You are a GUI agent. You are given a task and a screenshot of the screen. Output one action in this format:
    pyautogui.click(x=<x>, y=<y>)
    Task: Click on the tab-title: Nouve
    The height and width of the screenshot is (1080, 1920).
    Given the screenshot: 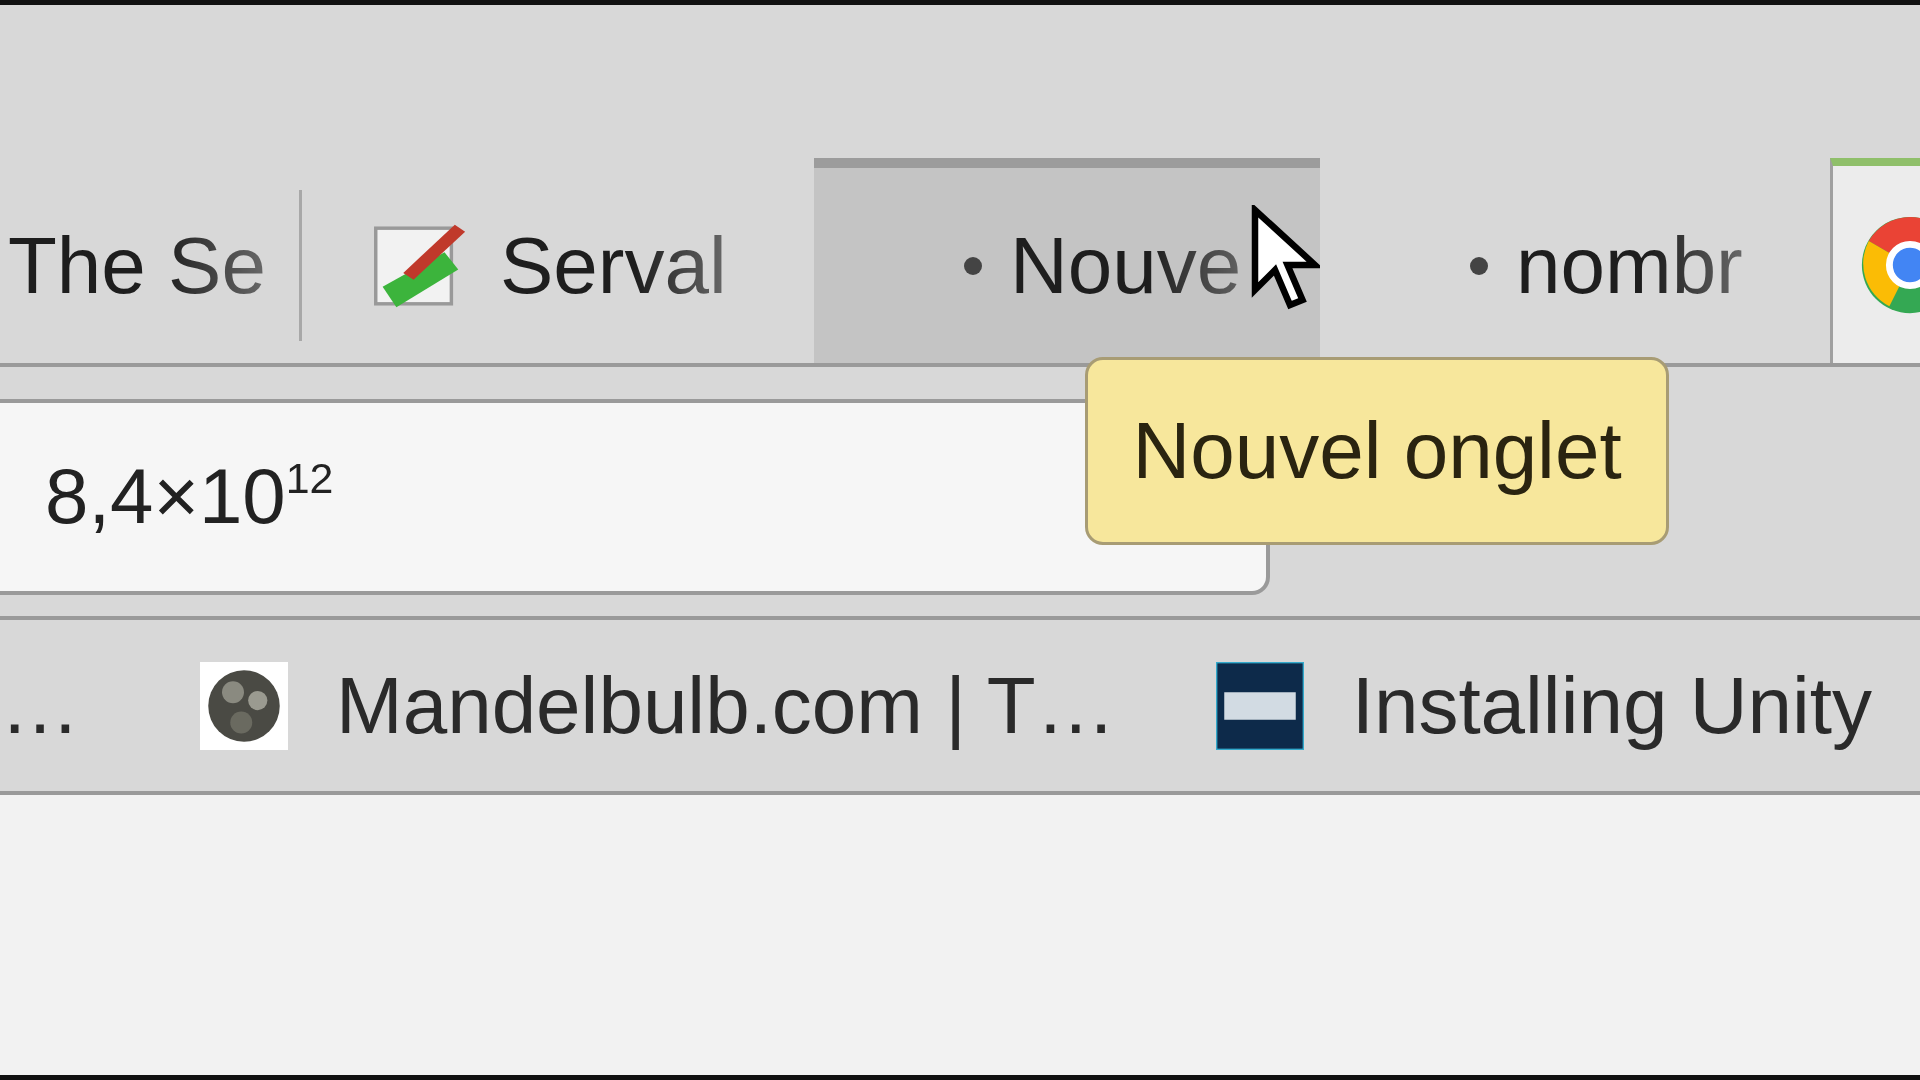 What is the action you would take?
    pyautogui.click(x=1126, y=265)
    